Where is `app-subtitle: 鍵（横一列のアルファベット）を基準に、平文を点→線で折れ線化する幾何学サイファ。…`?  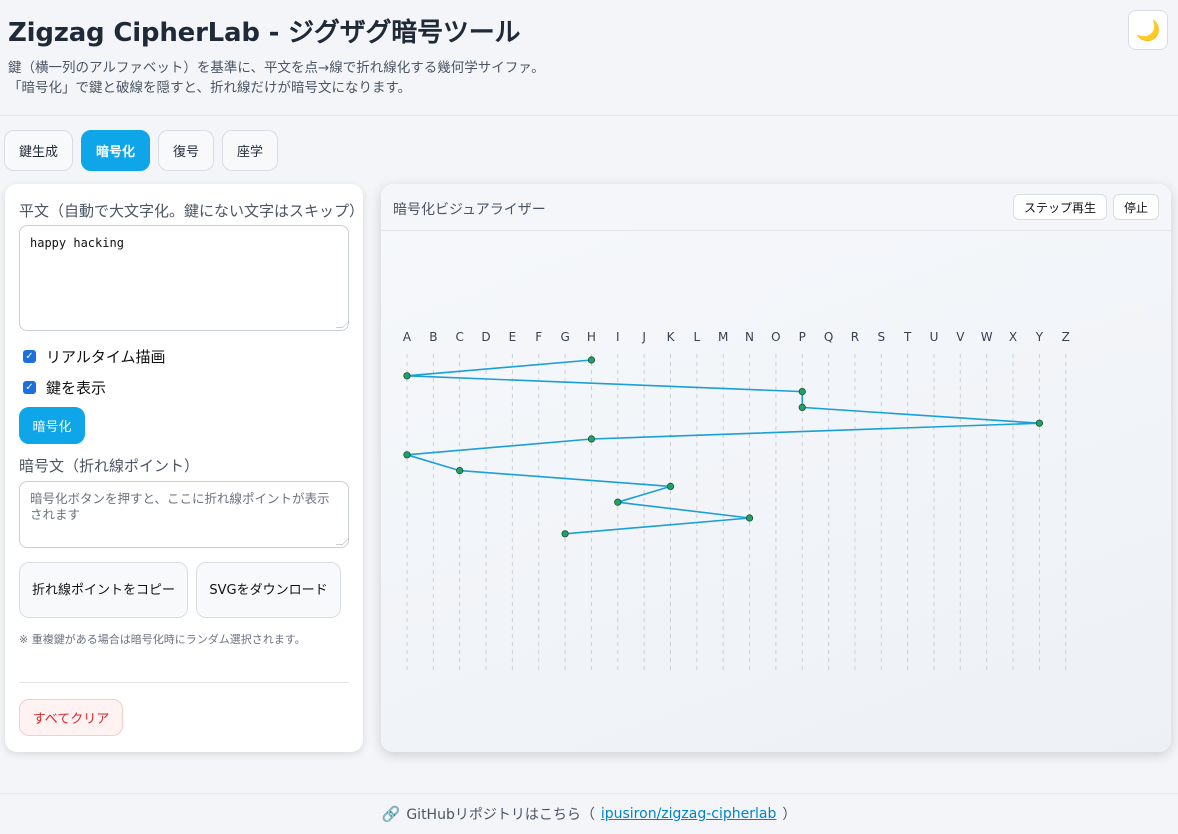
app-subtitle: 鍵（横一列のアルファベット）を基準に、平文を点→線で折れ線化する幾何学サイファ。… is located at coordinates (276, 78).